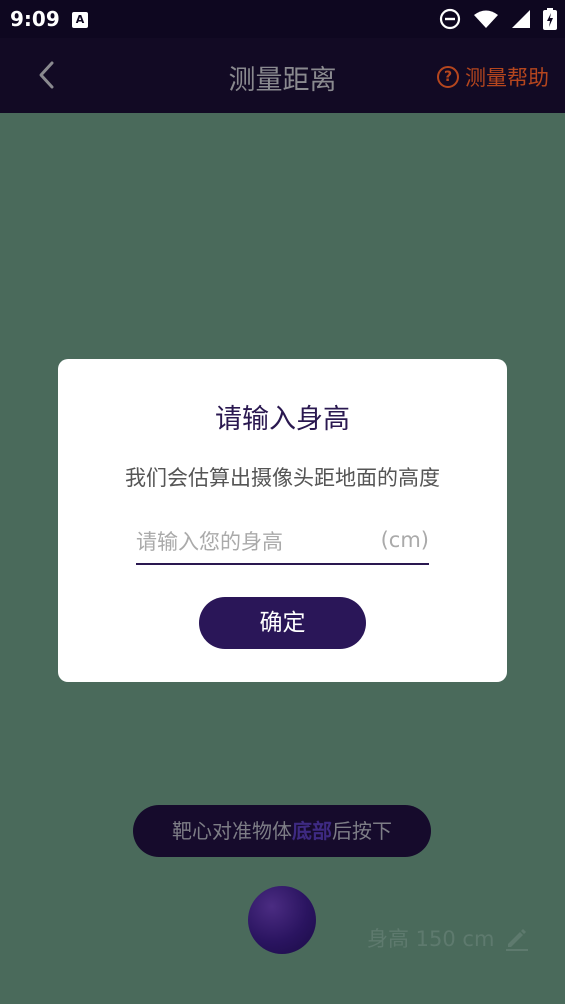 The image size is (565, 1004). Describe the element at coordinates (431, 939) in the screenshot. I see `height-label: 身高 150 cm` at that location.